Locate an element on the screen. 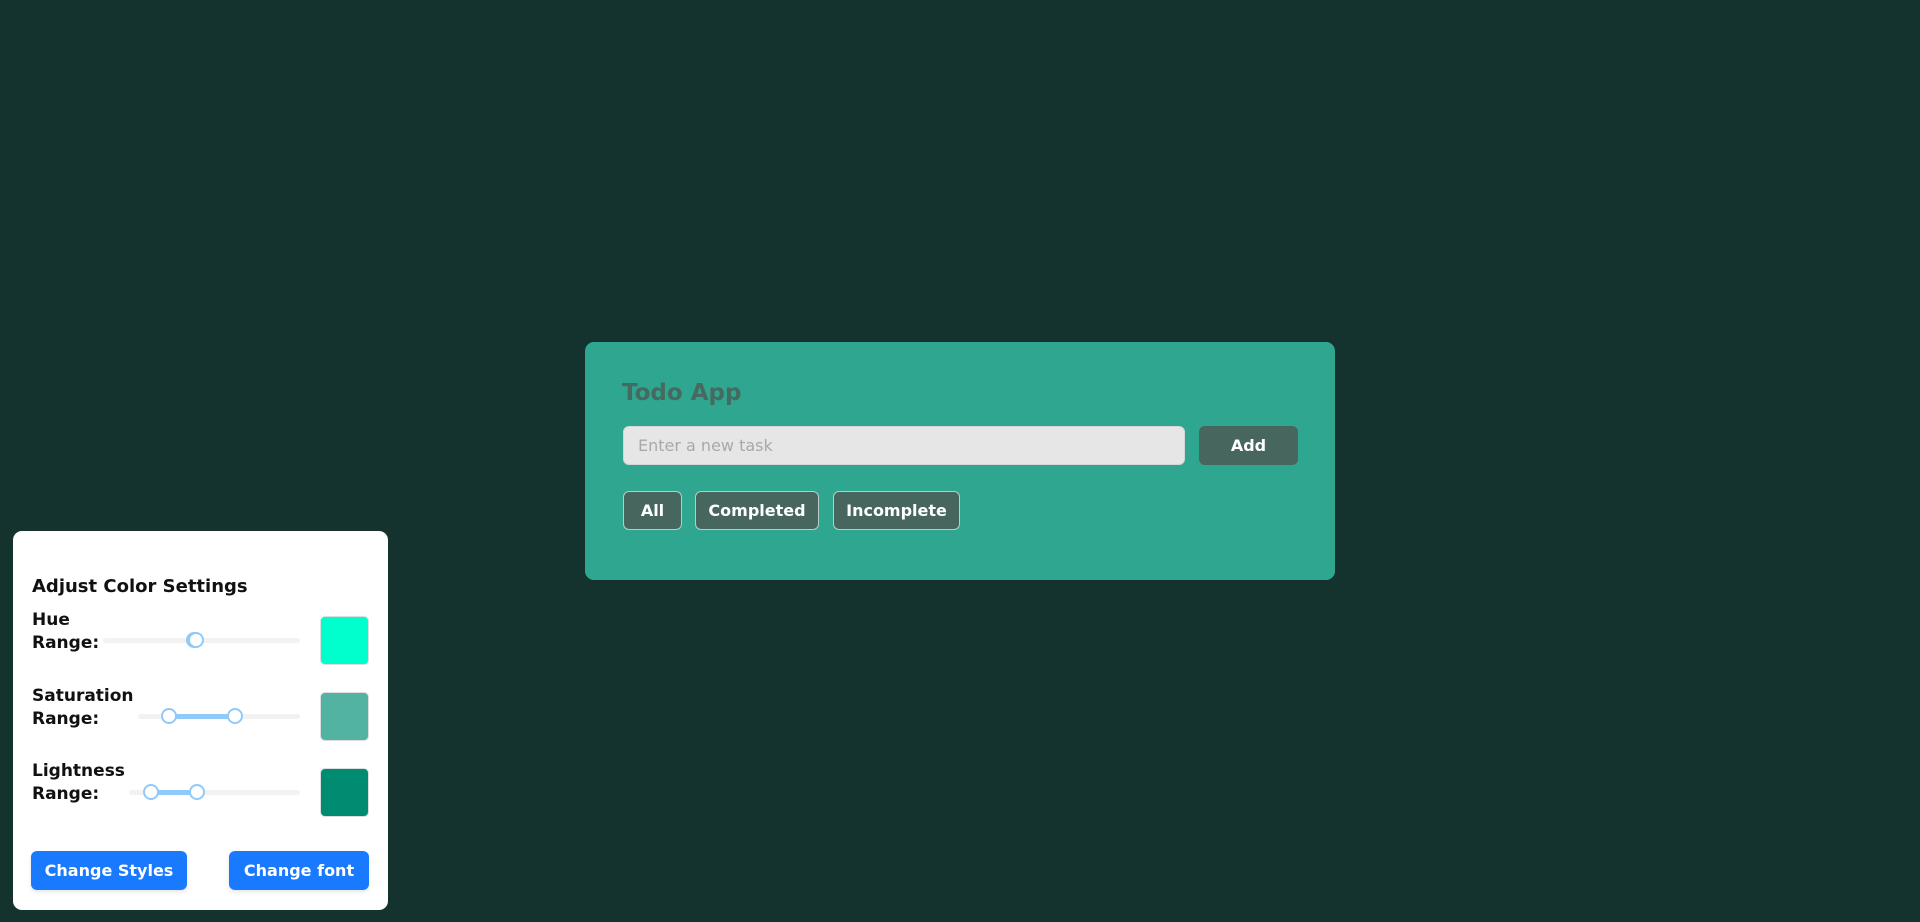 The image size is (1920, 922). filter-all-button: All is located at coordinates (652, 510).